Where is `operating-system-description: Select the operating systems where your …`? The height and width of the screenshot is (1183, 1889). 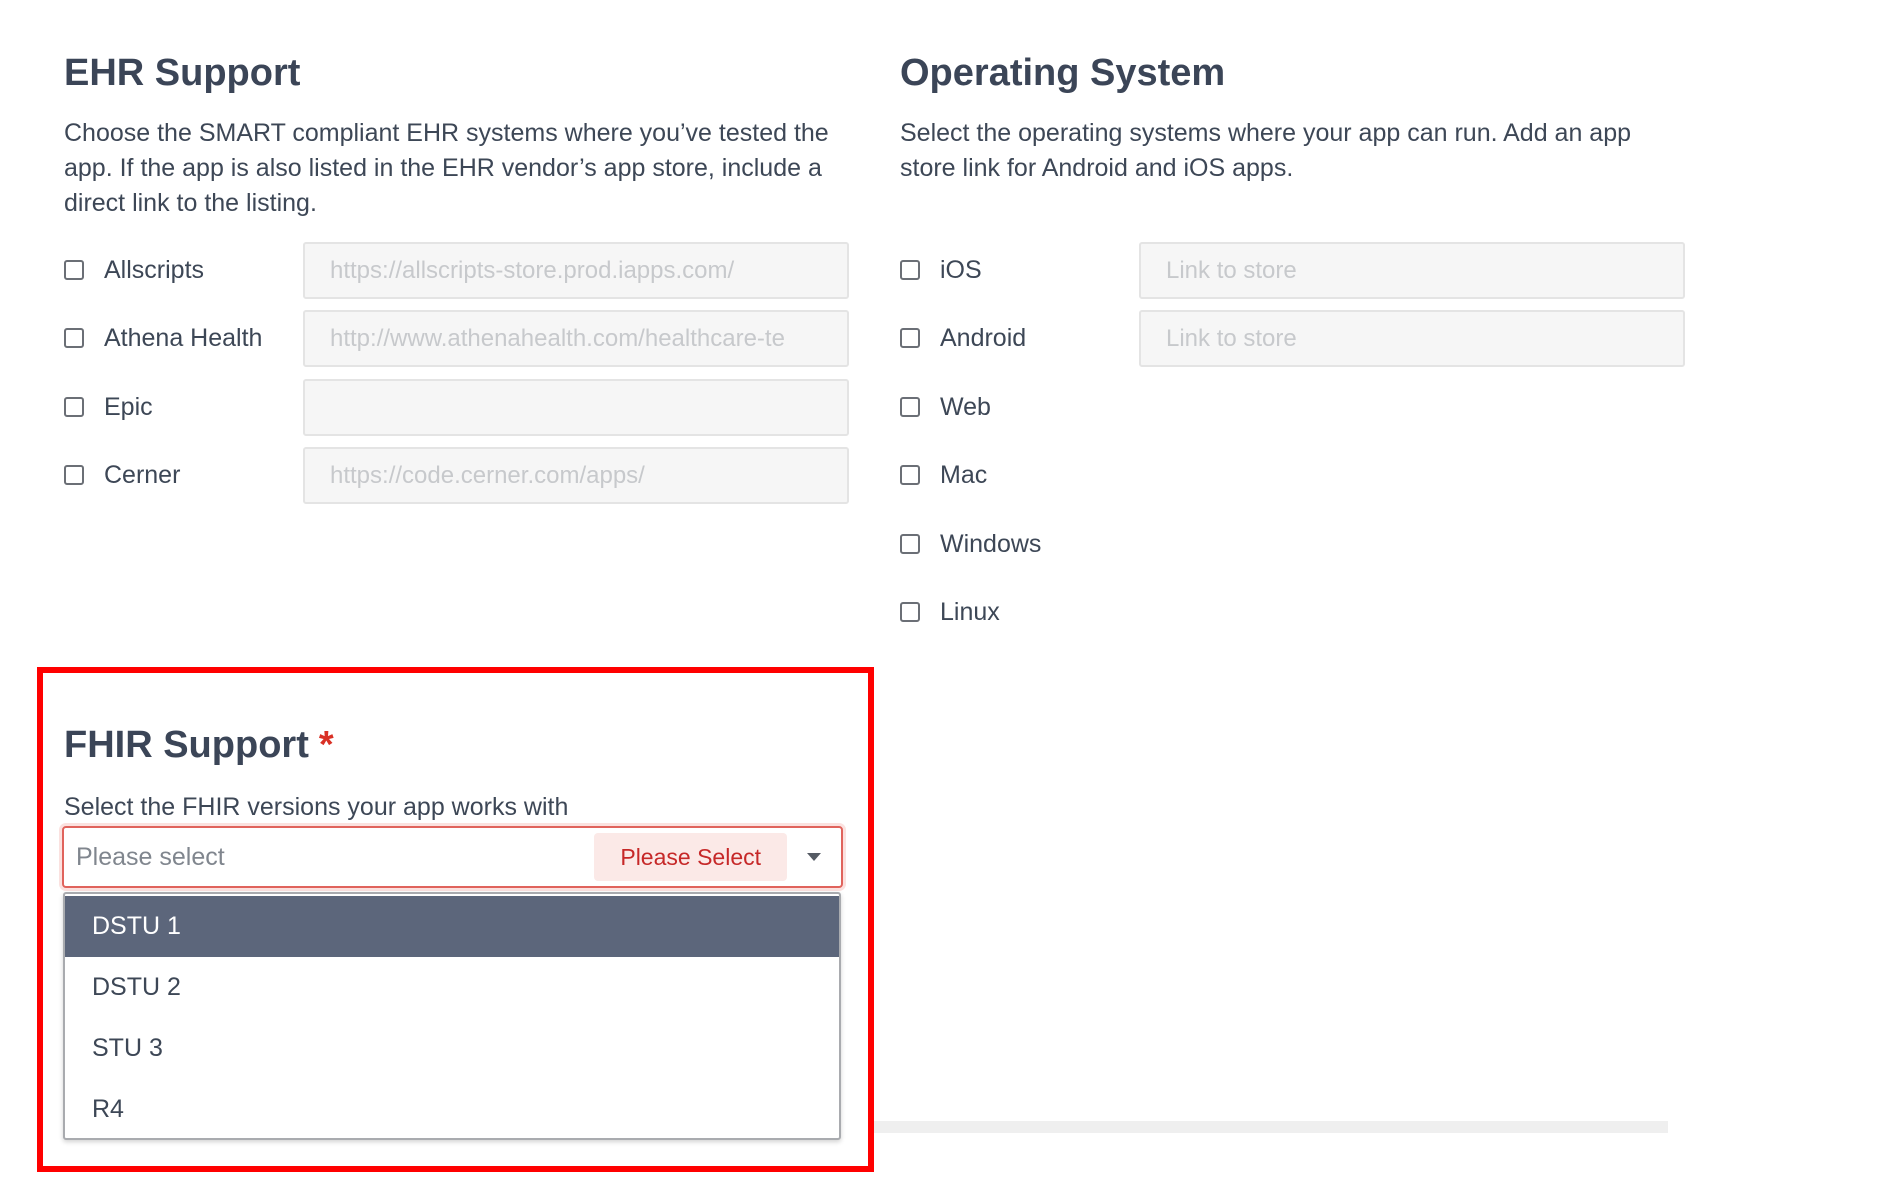 operating-system-description: Select the operating systems where your … is located at coordinates (1266, 150).